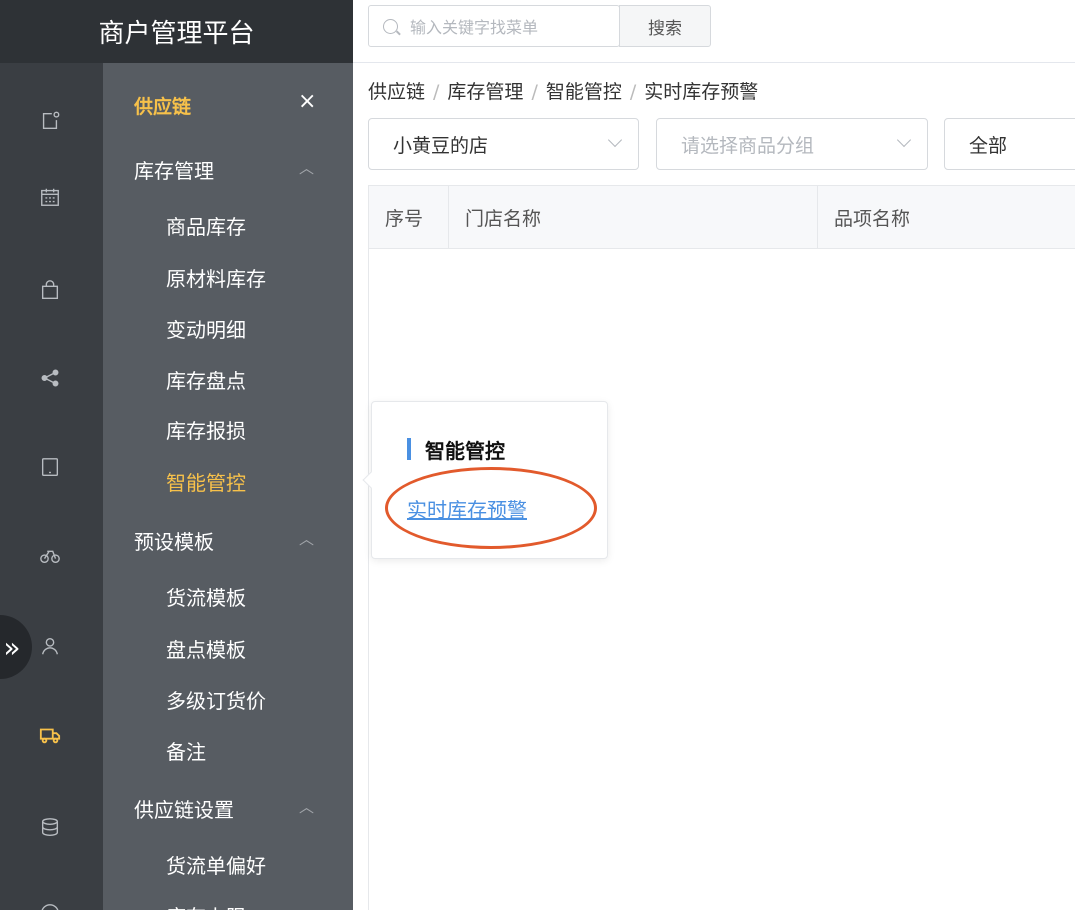  What do you see at coordinates (216, 699) in the screenshot?
I see `menu-item-multilevel-price: 多级订货价` at bounding box center [216, 699].